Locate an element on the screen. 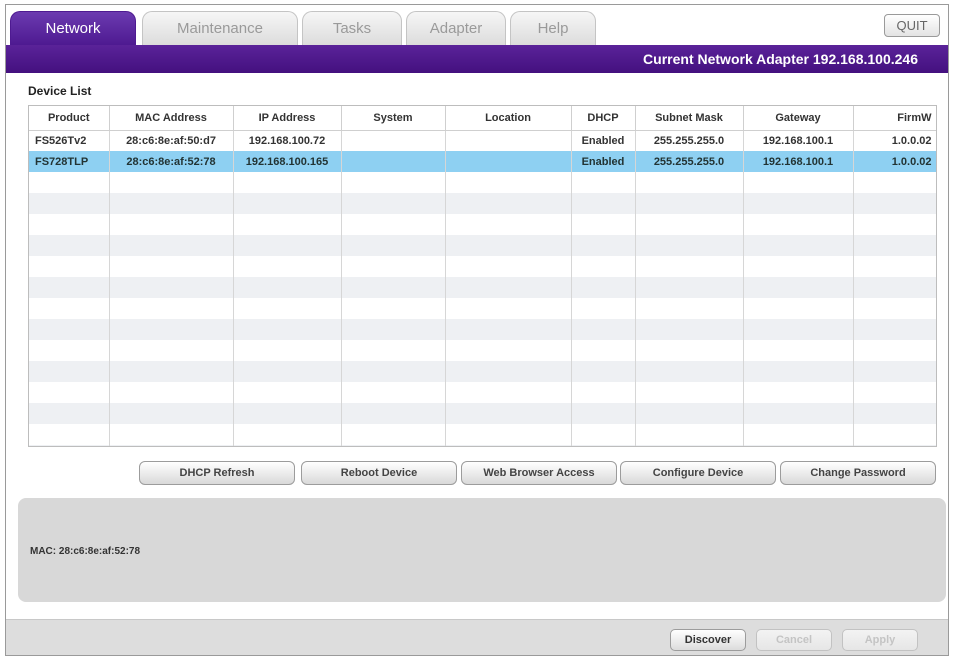 Image resolution: width=953 pixels, height=659 pixels. cell-mac: 28:c6:8e:af:50:d7 is located at coordinates (171, 140).